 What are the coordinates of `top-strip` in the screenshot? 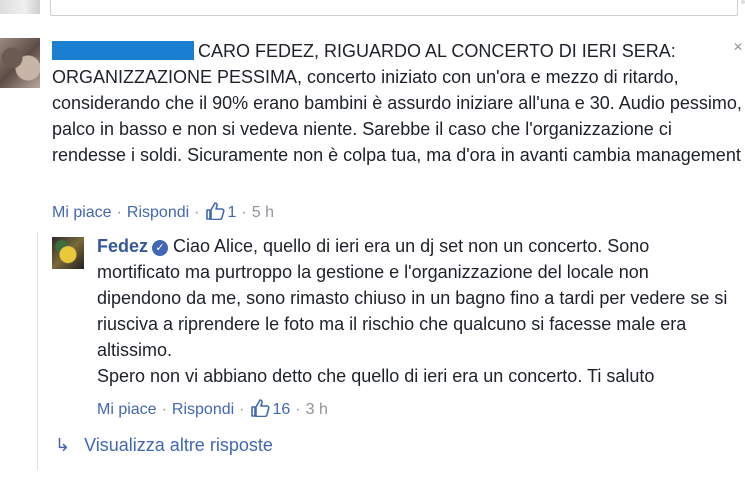 It's located at (372, 10).